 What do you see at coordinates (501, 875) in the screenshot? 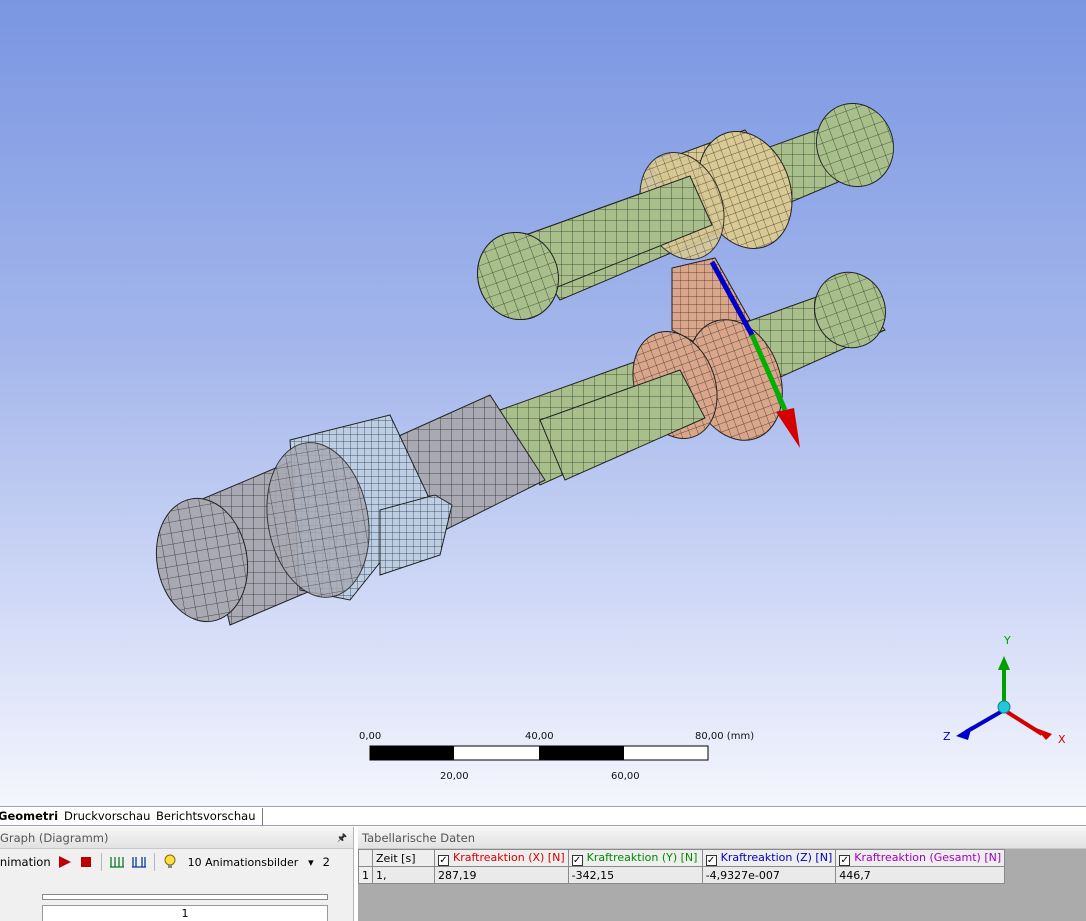
I see `table-cell-kraft-x: 287,19` at bounding box center [501, 875].